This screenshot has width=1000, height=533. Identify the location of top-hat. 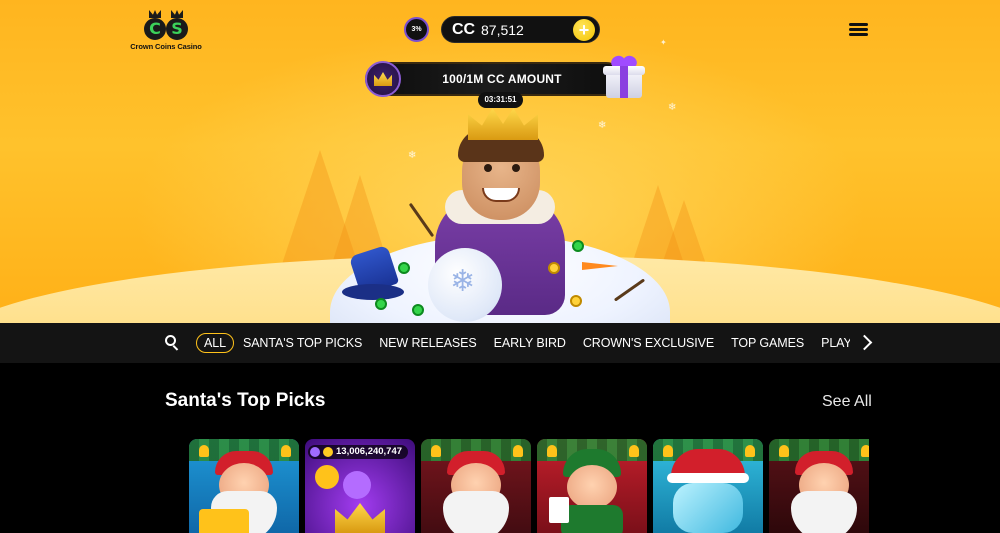
(373, 278).